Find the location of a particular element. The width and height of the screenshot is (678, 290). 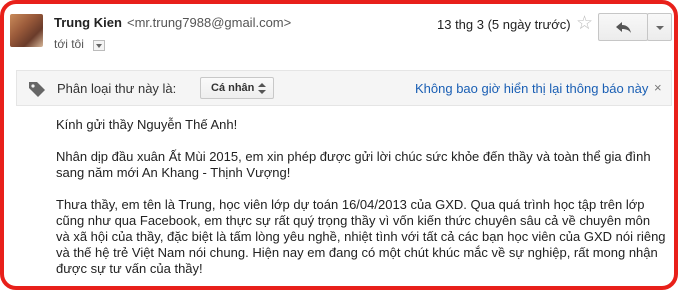

close-icon: × is located at coordinates (658, 87).